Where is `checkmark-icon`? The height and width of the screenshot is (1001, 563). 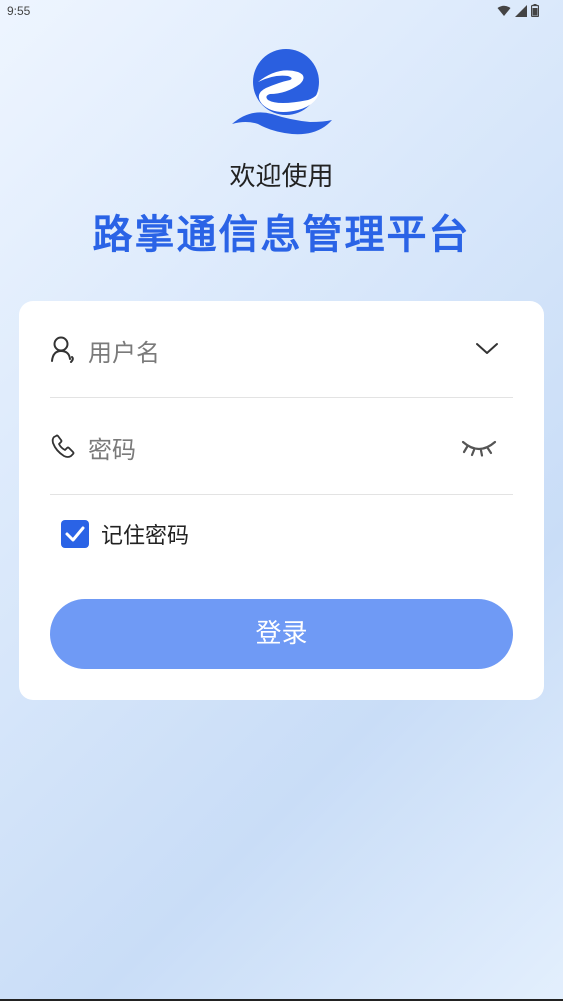
checkmark-icon is located at coordinates (75, 534).